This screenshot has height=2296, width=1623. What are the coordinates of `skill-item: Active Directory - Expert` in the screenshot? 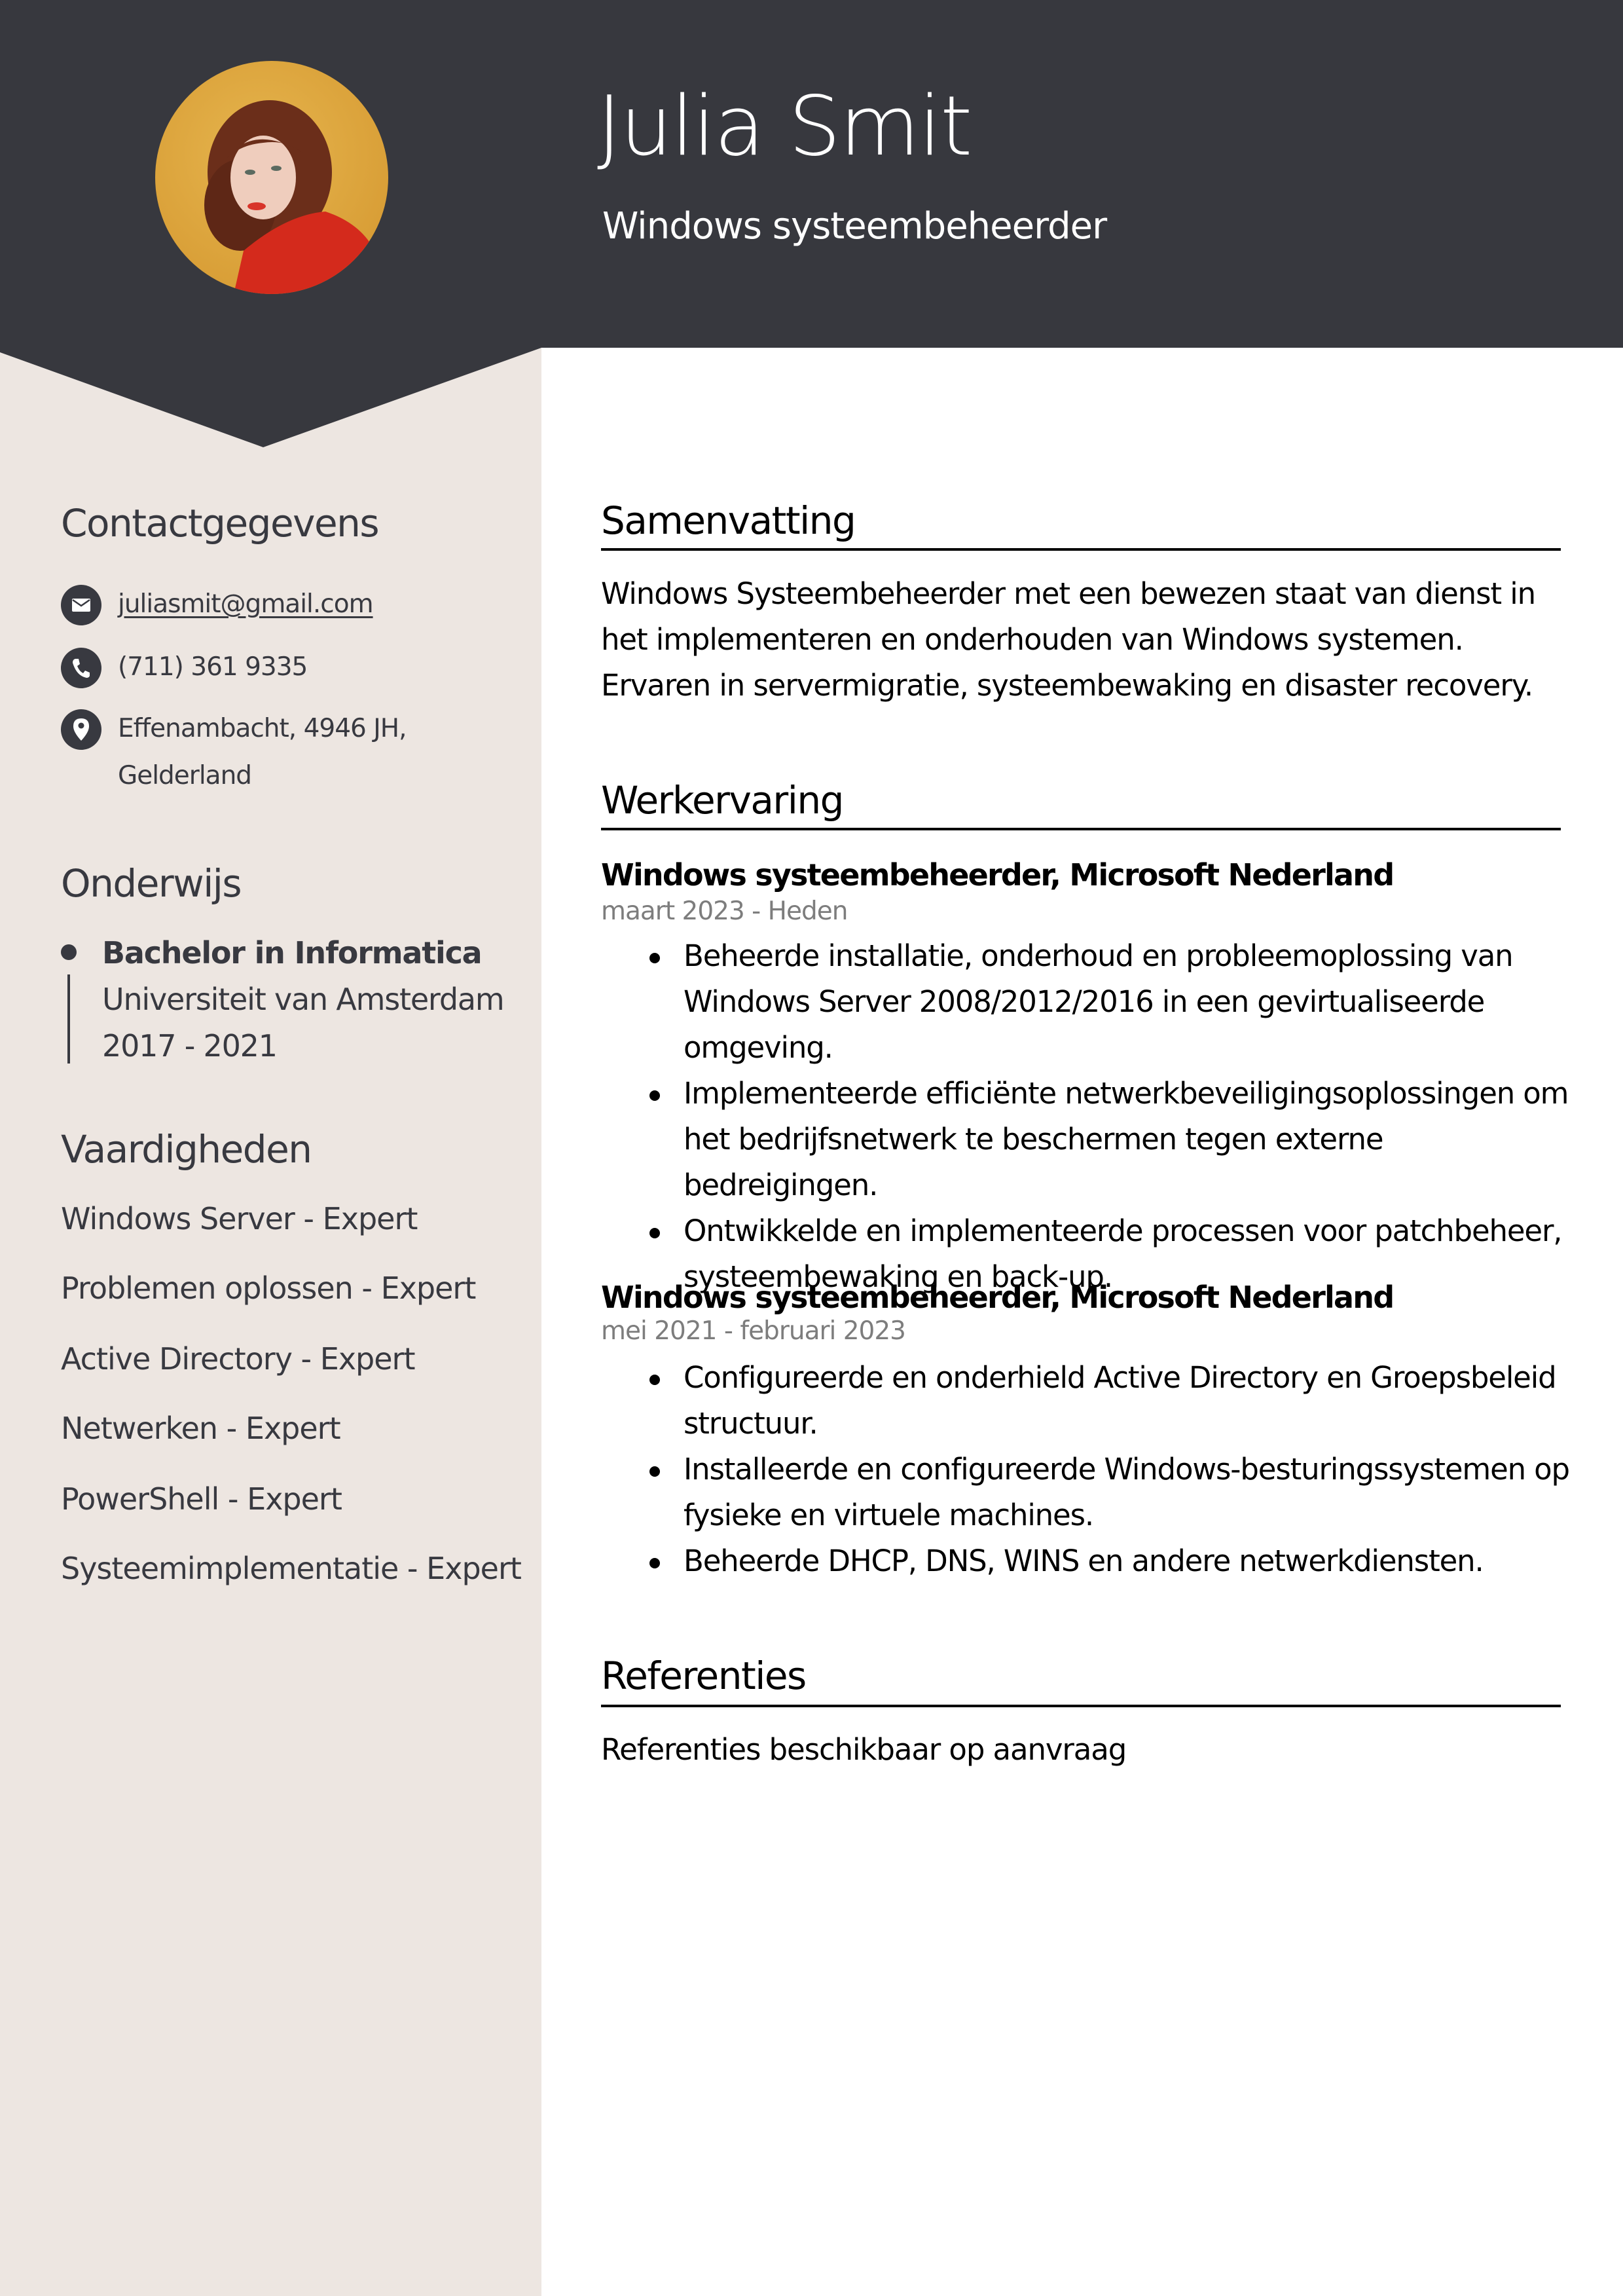 It's located at (238, 1359).